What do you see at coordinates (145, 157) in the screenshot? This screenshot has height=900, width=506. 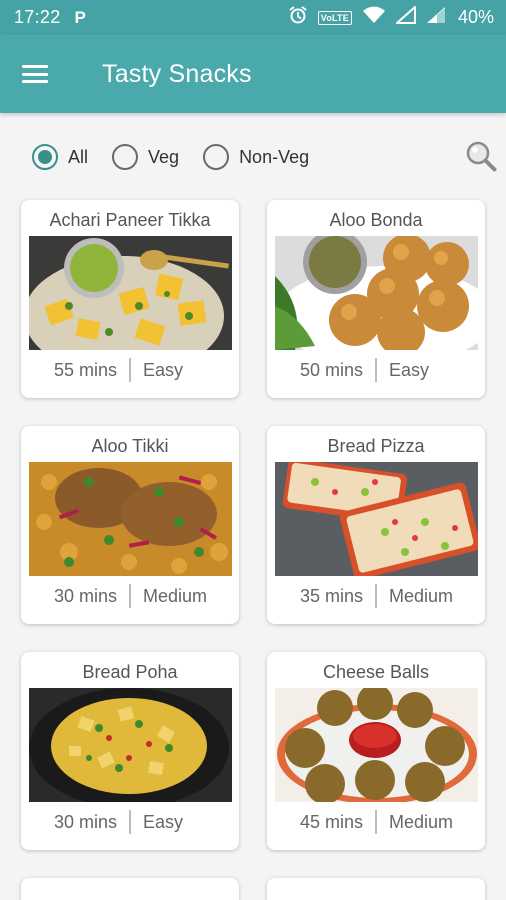 I see `filter-veg-radio: Veg` at bounding box center [145, 157].